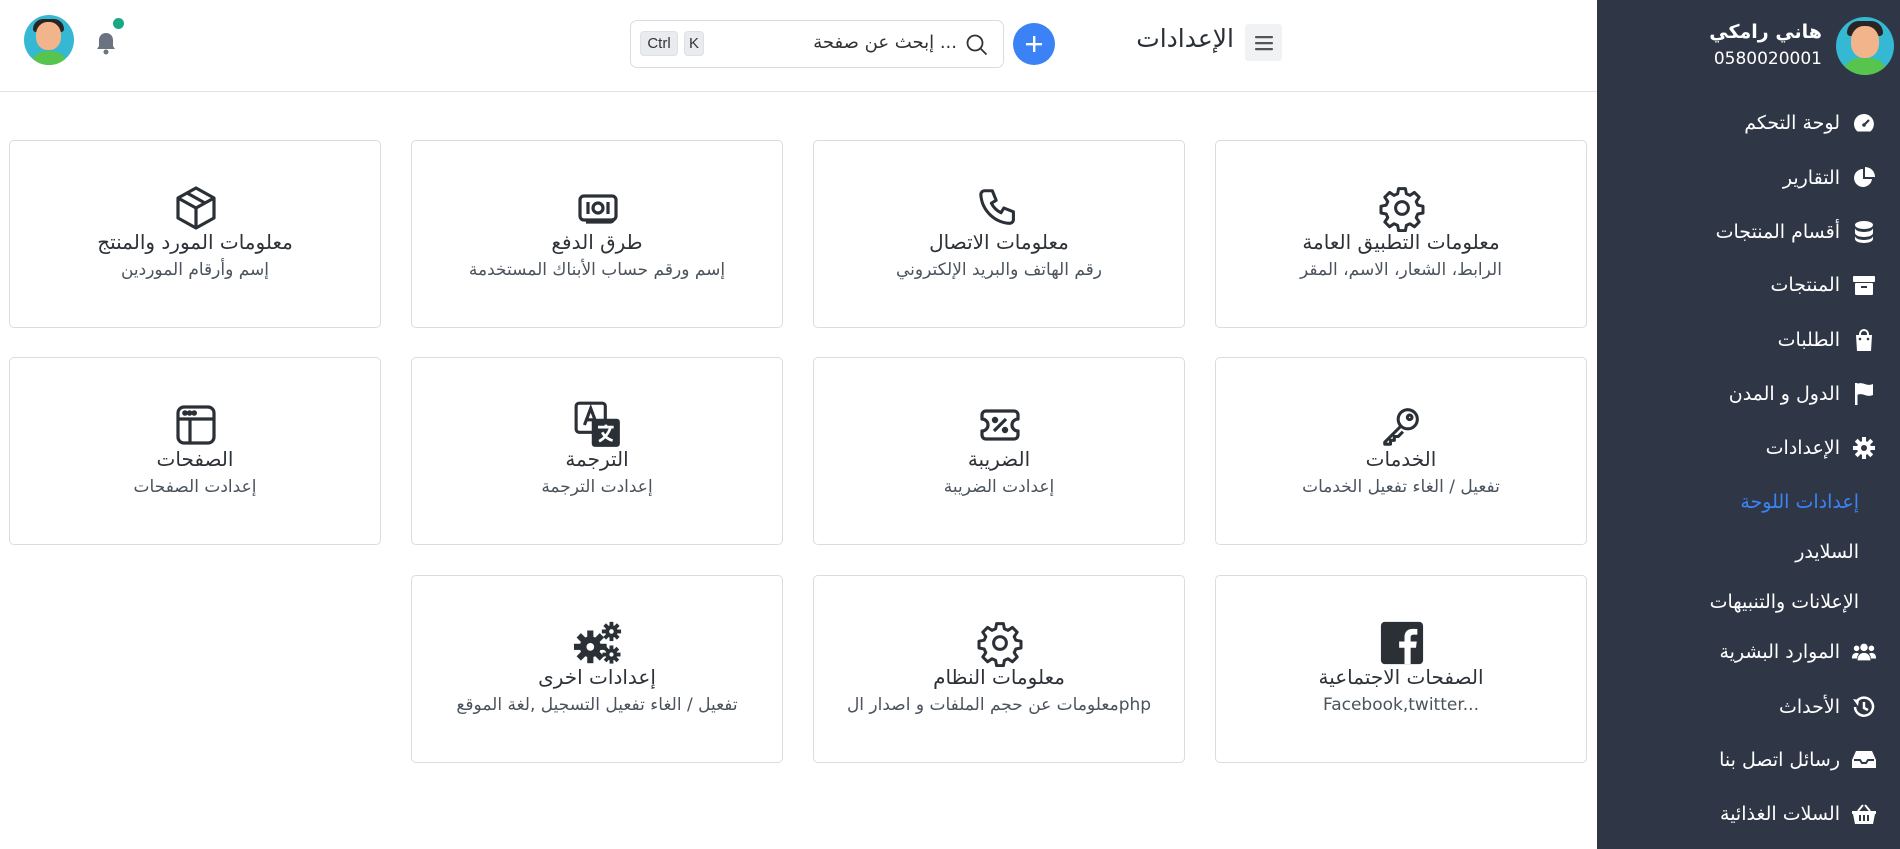  I want to click on sidebar-item-label: أقسام المنتجات, so click(1777, 232).